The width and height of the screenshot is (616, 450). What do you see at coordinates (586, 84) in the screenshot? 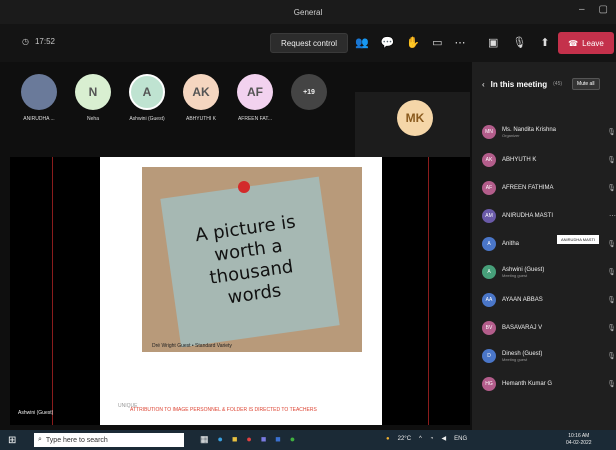
I see `mute-all-button: Mute all` at bounding box center [586, 84].